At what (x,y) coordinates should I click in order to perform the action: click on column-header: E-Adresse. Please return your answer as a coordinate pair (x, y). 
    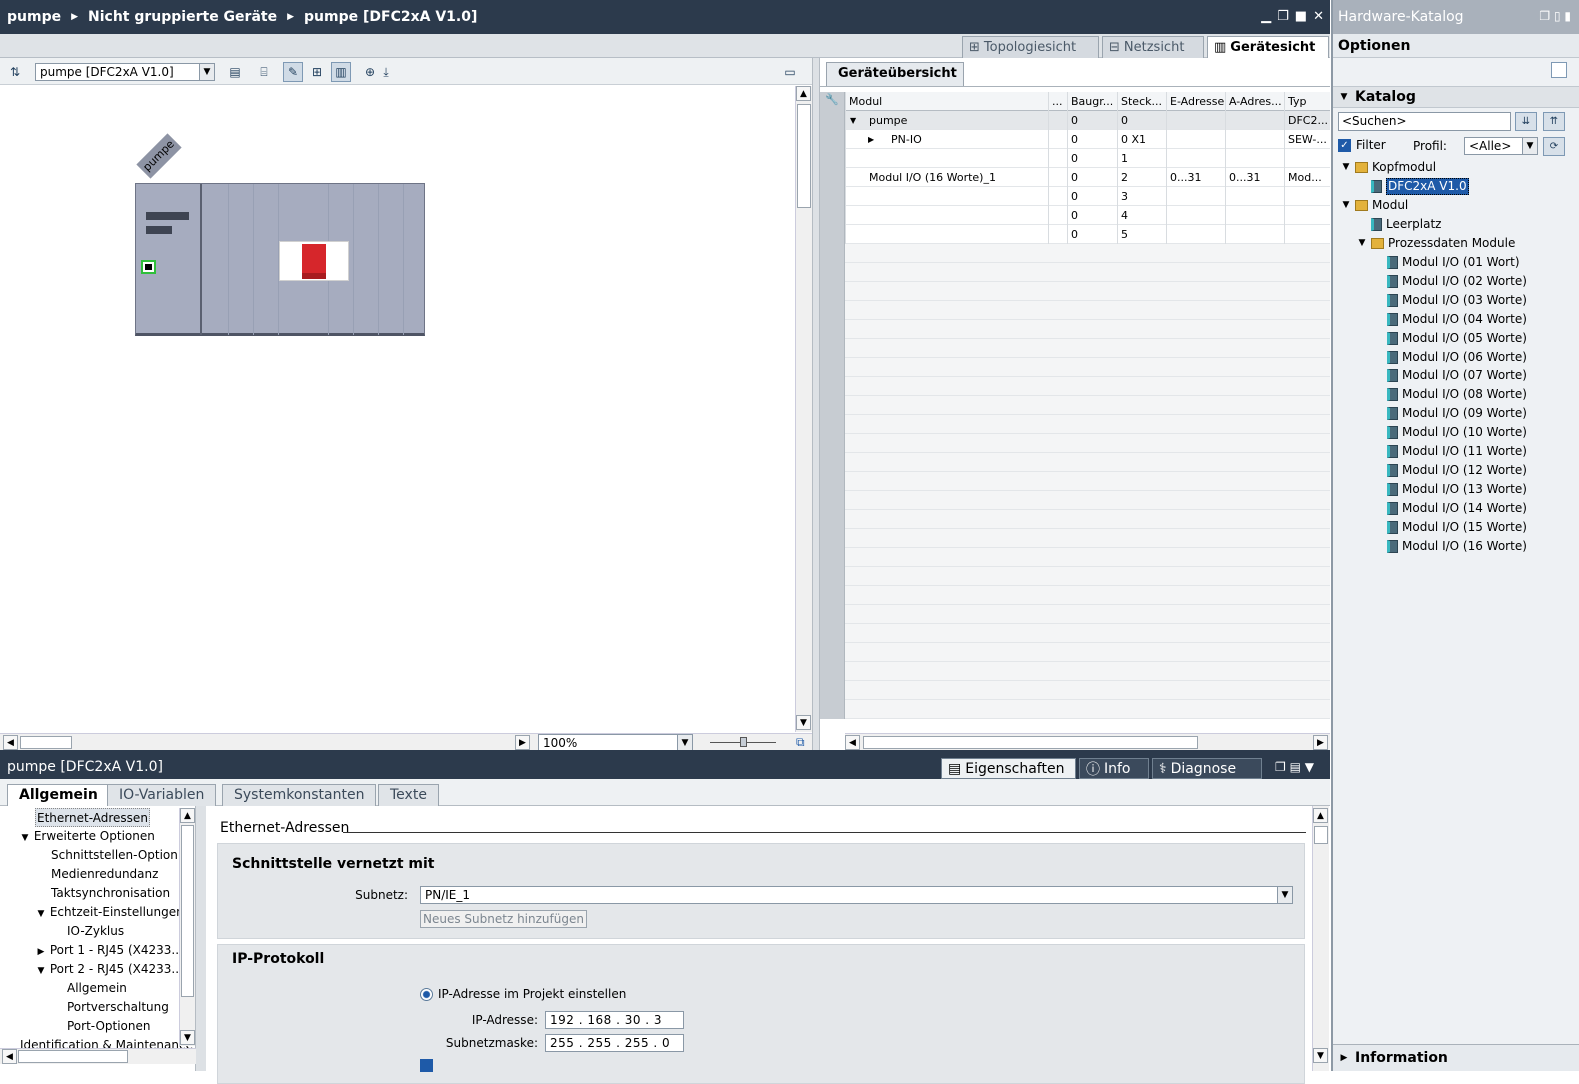
    Looking at the image, I should click on (1195, 101).